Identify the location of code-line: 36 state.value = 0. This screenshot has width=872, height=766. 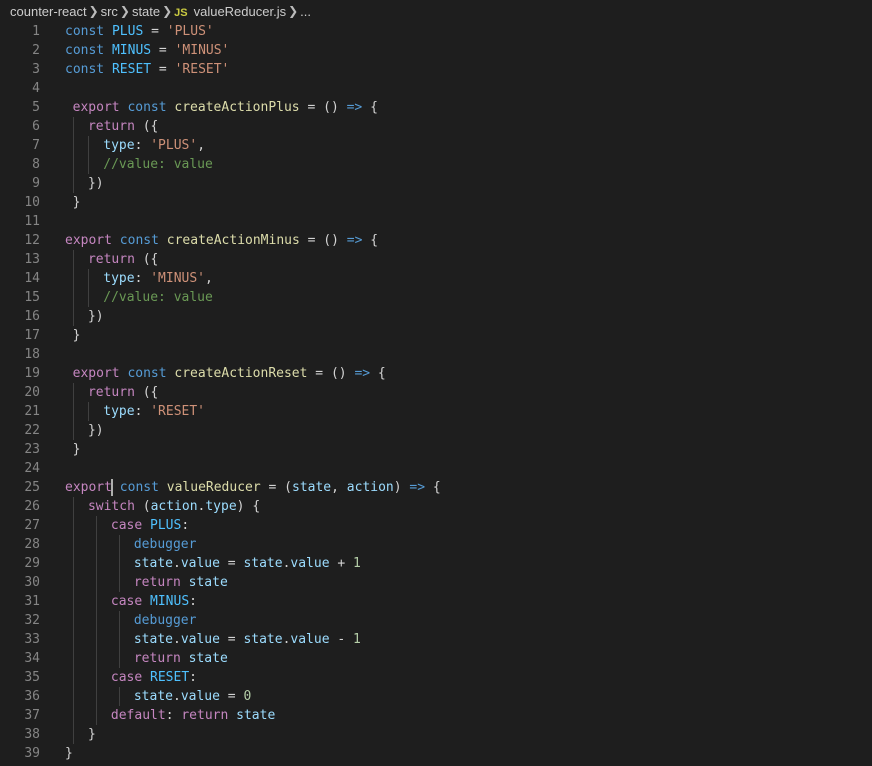
(436, 696).